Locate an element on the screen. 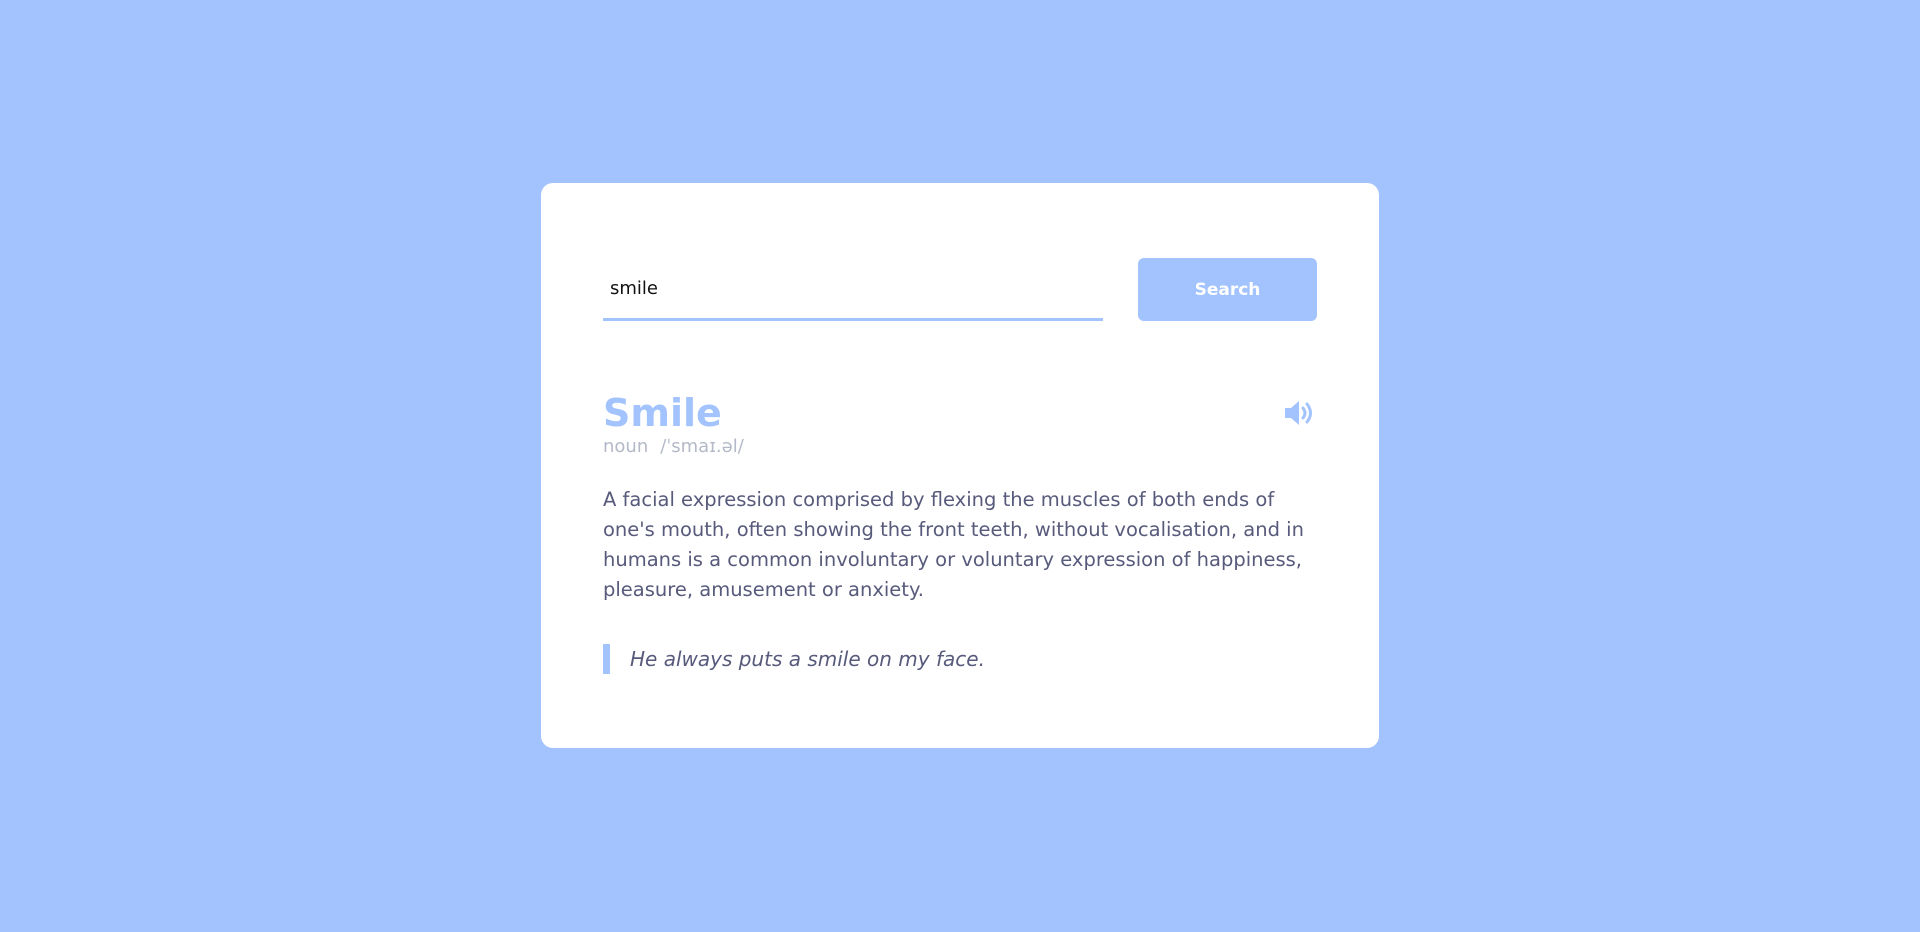  search-input is located at coordinates (853, 289).